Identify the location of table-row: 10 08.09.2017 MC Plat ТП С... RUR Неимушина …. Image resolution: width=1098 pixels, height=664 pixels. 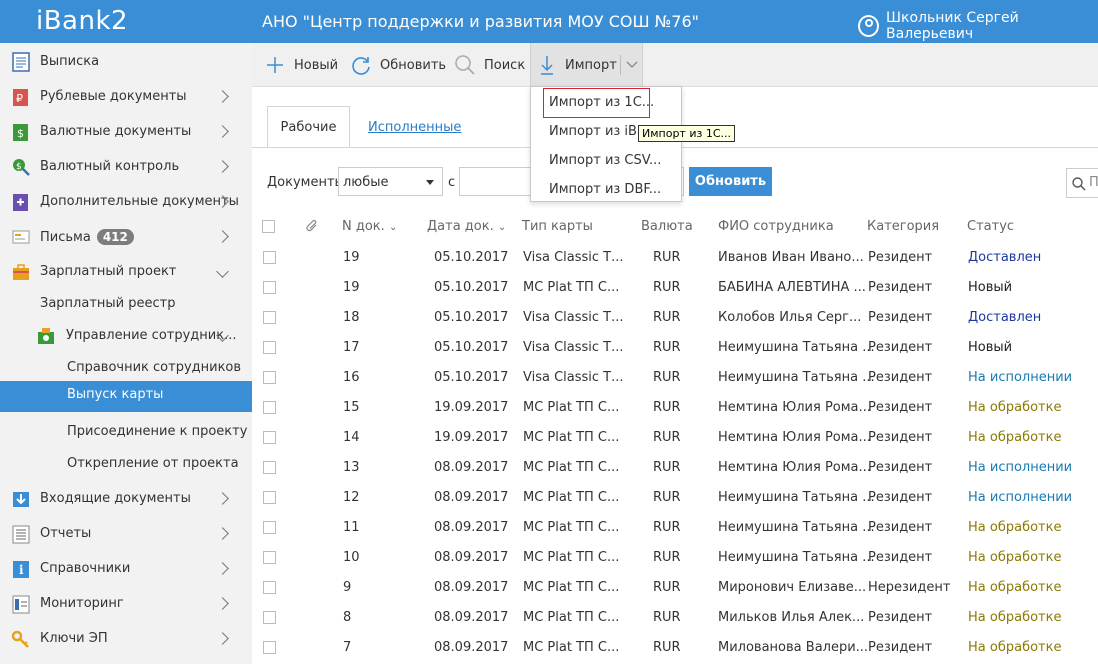
(675, 558).